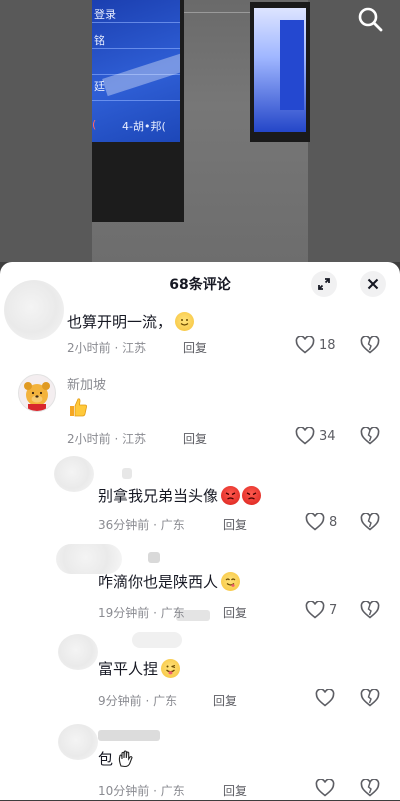 The width and height of the screenshot is (400, 801). Describe the element at coordinates (158, 582) in the screenshot. I see `comment-text-content: 咋滴你也是陕西人` at that location.